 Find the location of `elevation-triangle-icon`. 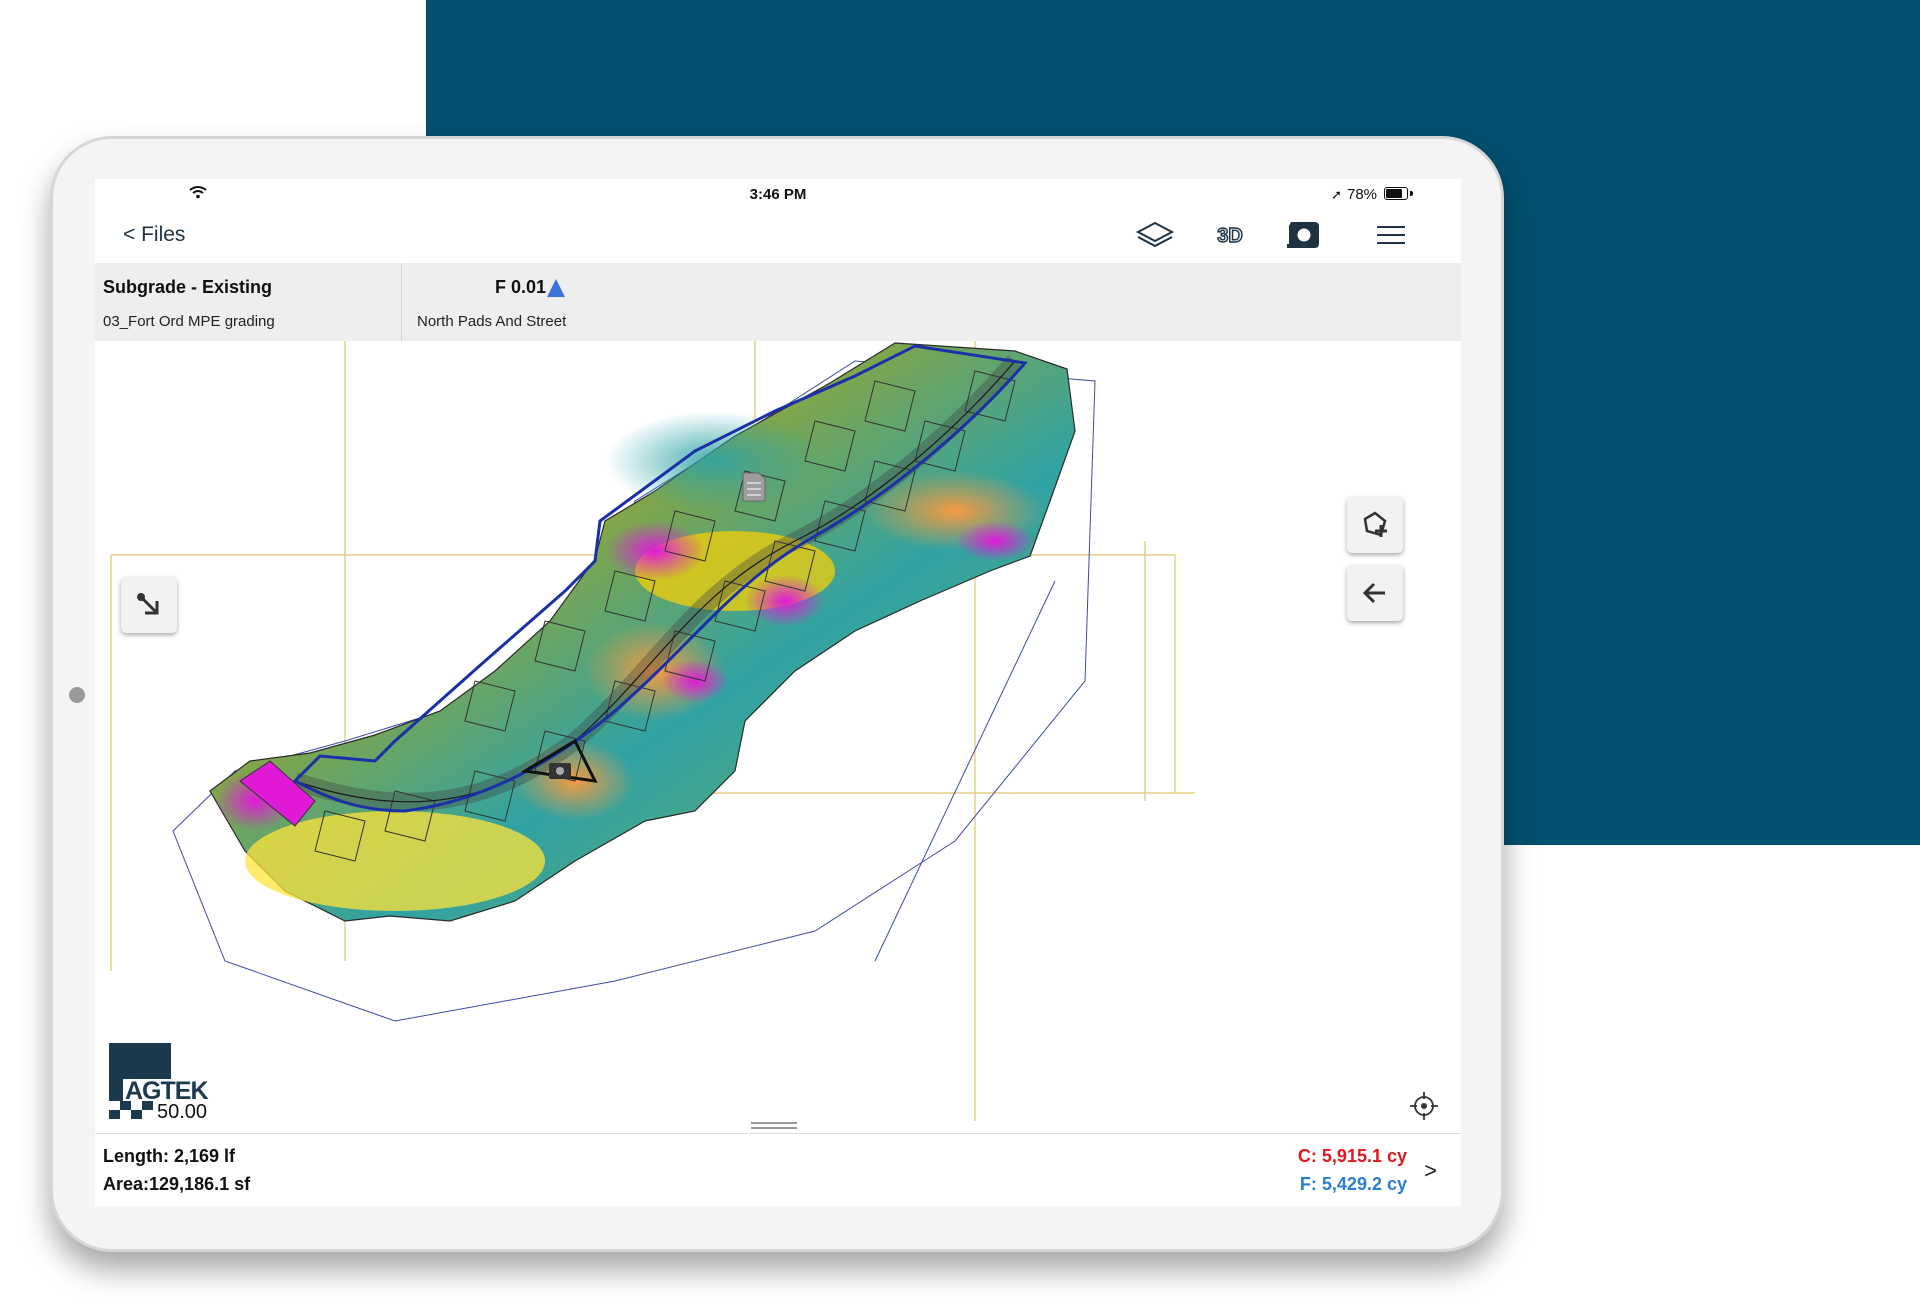

elevation-triangle-icon is located at coordinates (556, 288).